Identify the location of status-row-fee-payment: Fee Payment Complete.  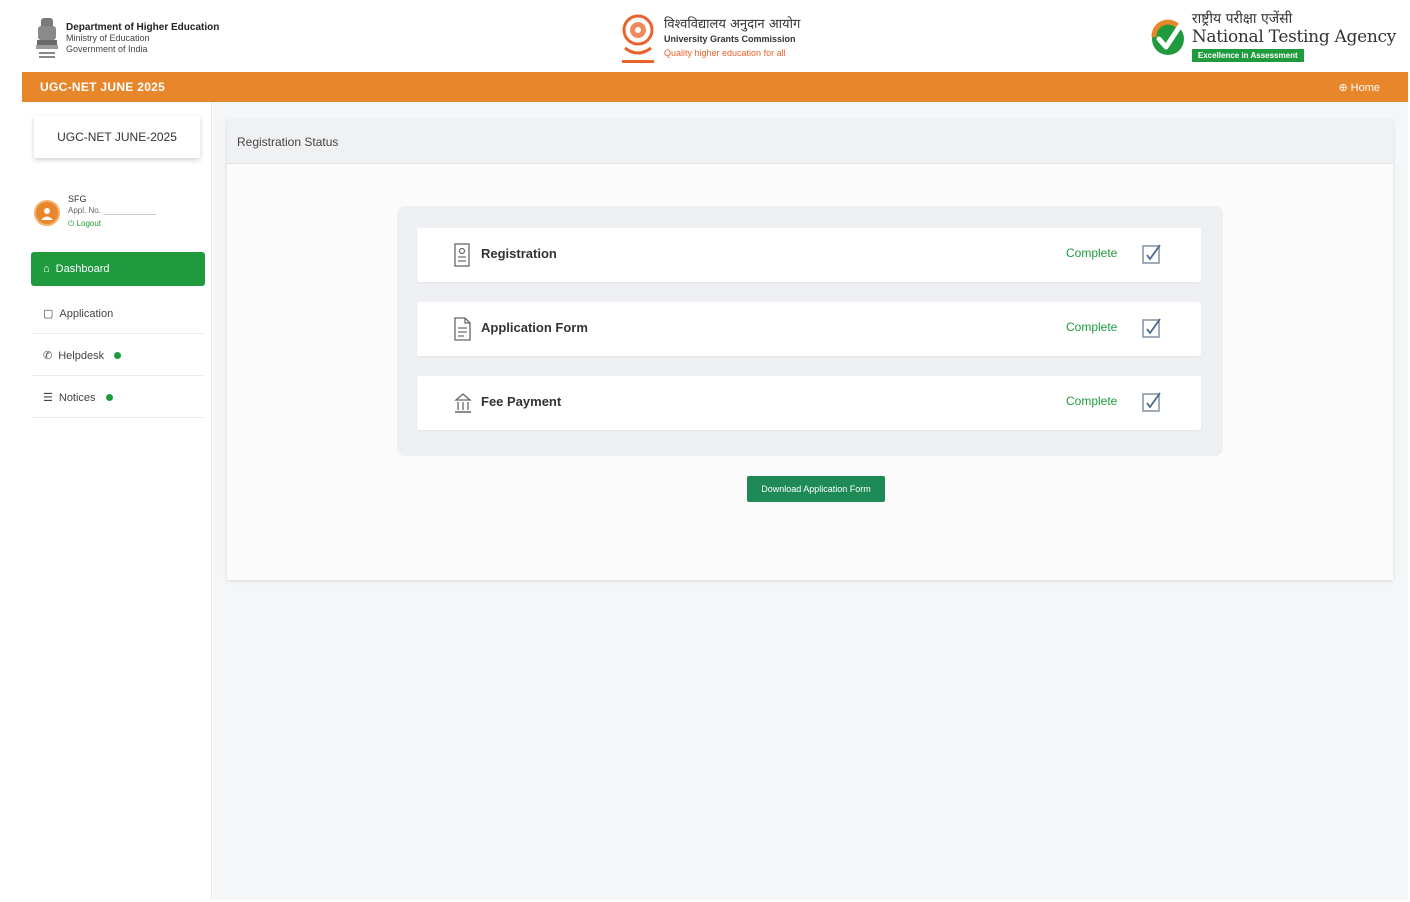
(809, 403).